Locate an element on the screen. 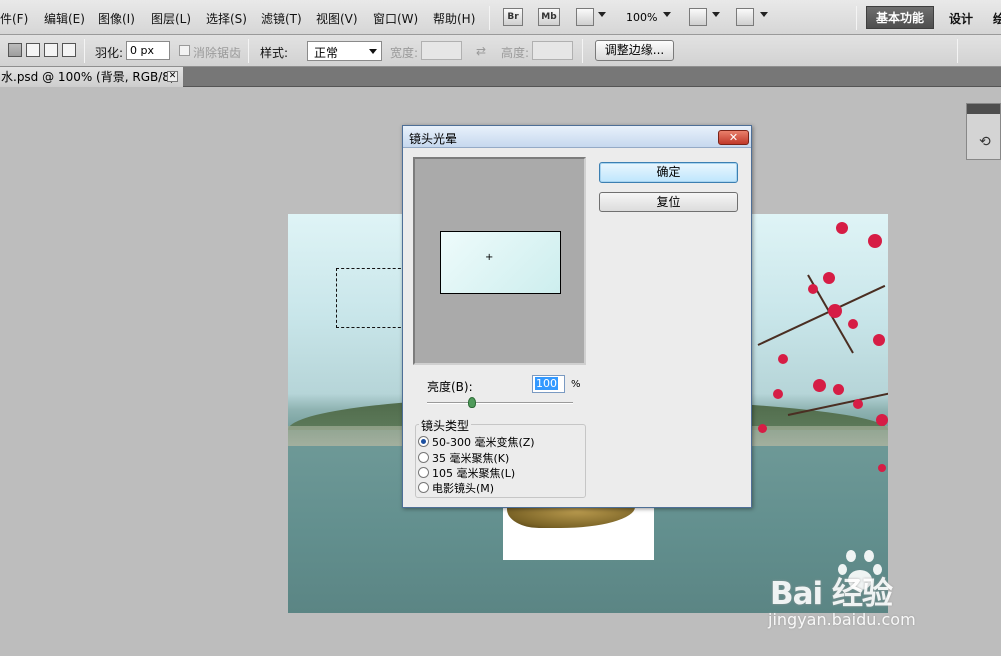 This screenshot has width=1001, height=656. menu-edit: 编辑(E) is located at coordinates (64, 18).